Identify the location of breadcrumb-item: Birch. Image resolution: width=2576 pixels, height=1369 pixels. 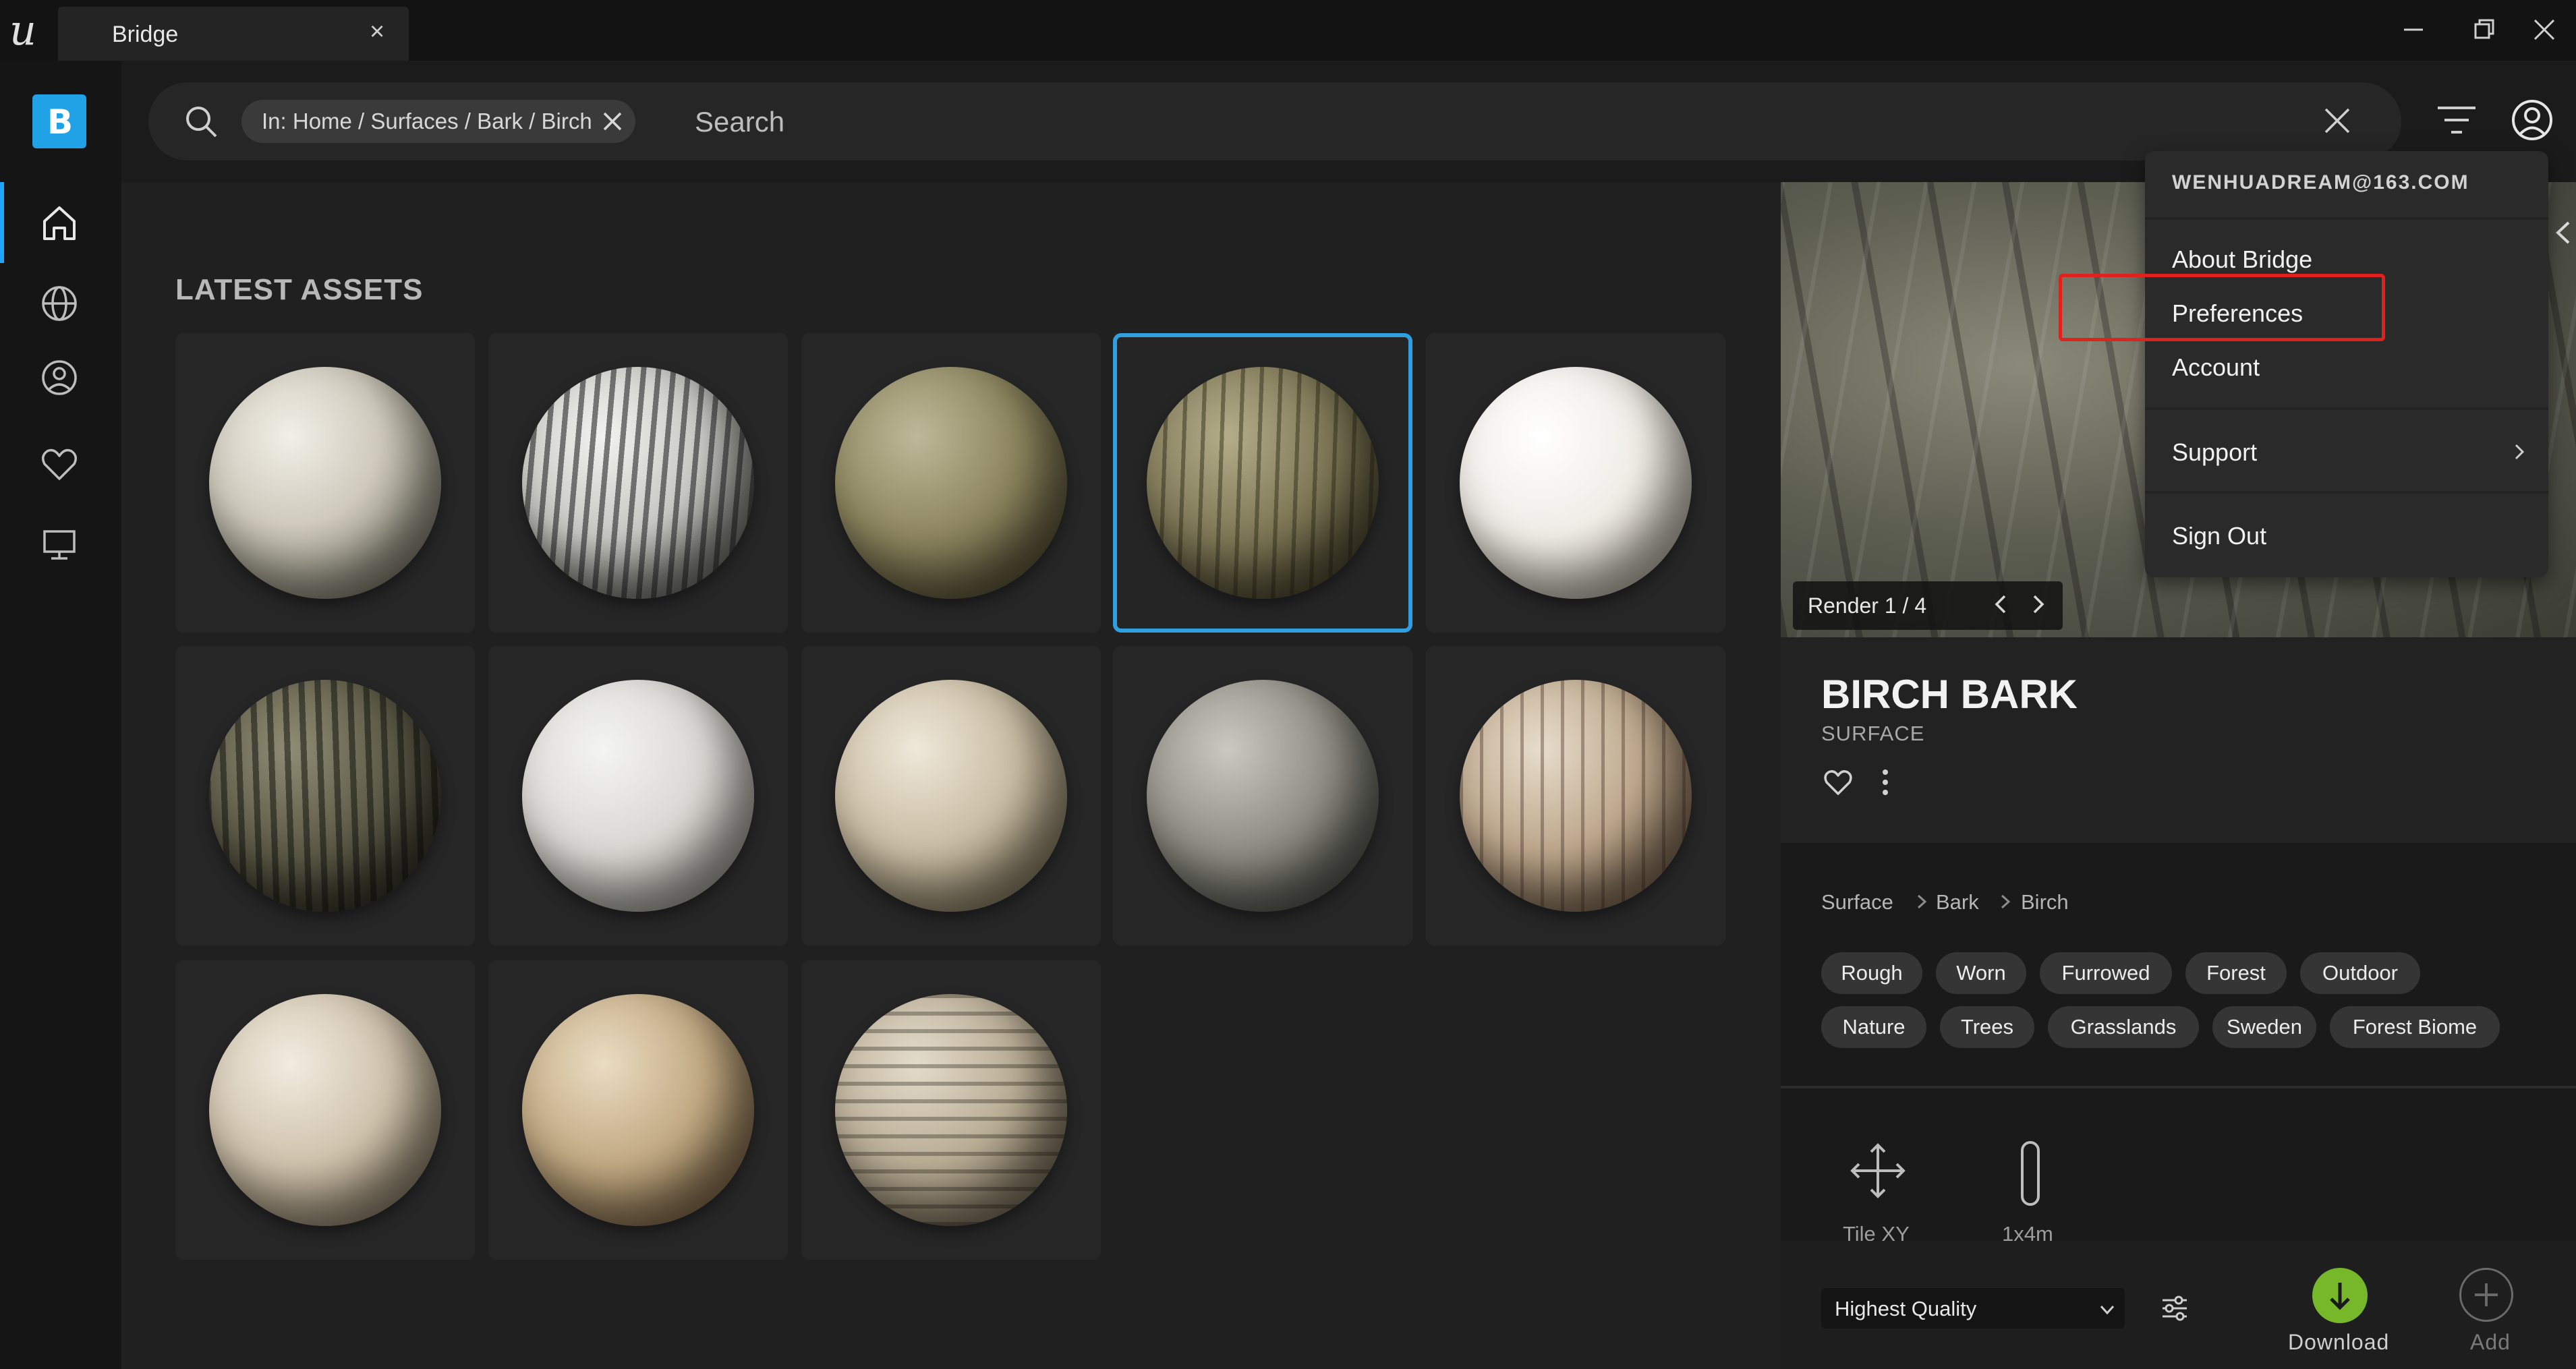
(2045, 902).